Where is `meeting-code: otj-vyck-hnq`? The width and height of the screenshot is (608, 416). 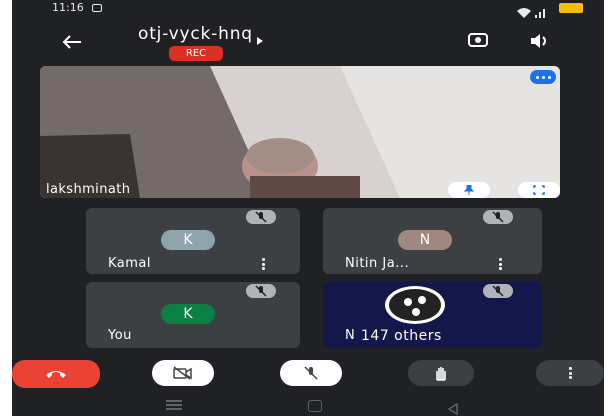 meeting-code: otj-vyck-hnq is located at coordinates (195, 34).